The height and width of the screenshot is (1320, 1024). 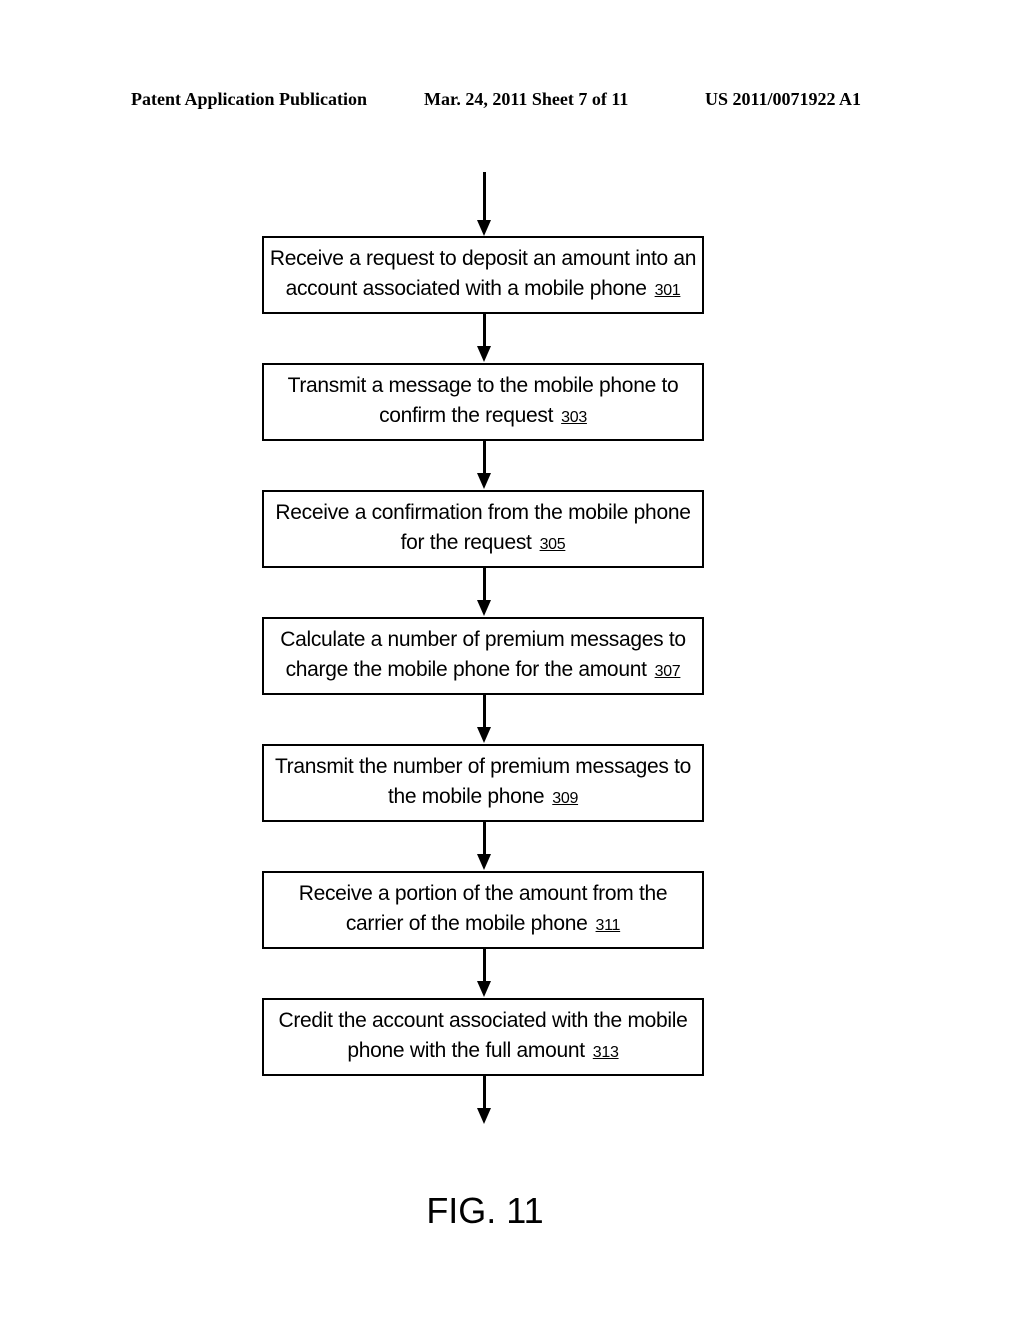 I want to click on step-ref: 301, so click(x=667, y=290).